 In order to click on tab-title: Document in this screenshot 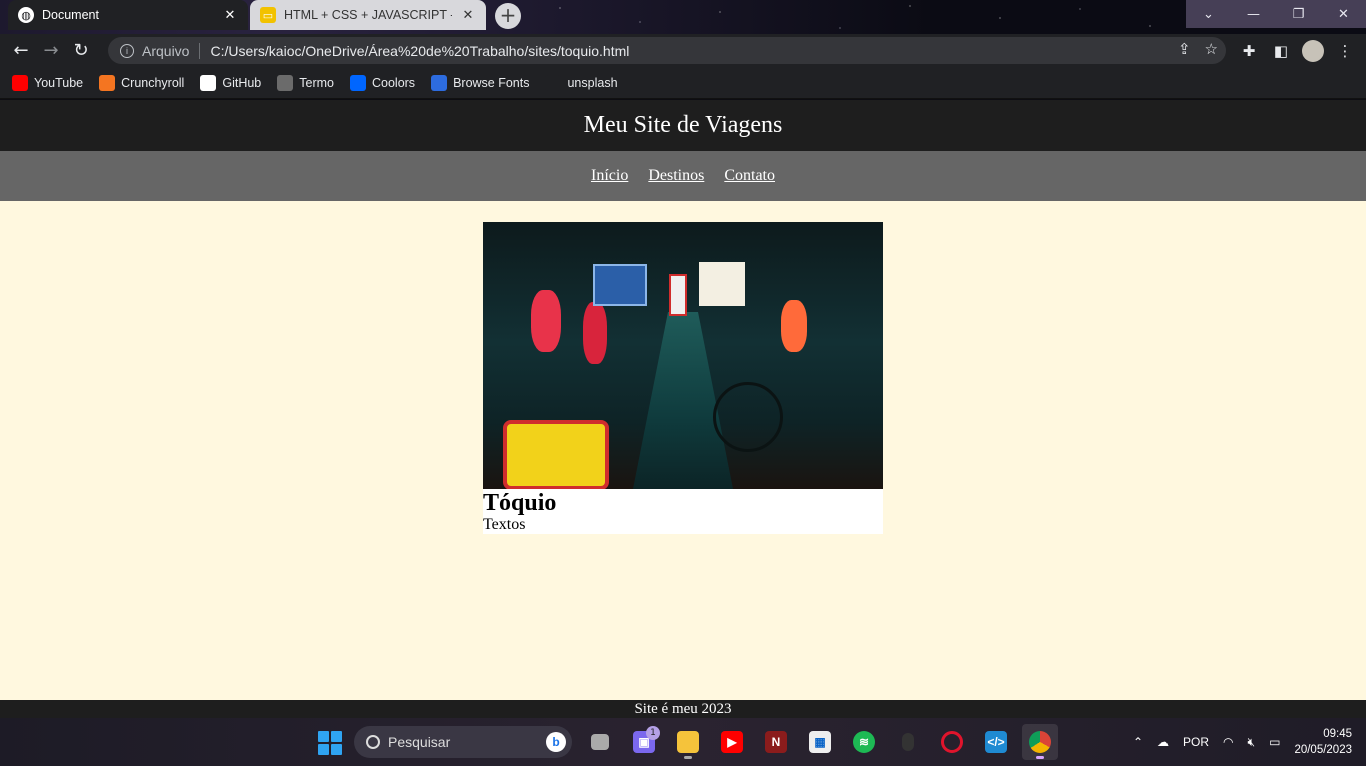, I will do `click(70, 15)`.